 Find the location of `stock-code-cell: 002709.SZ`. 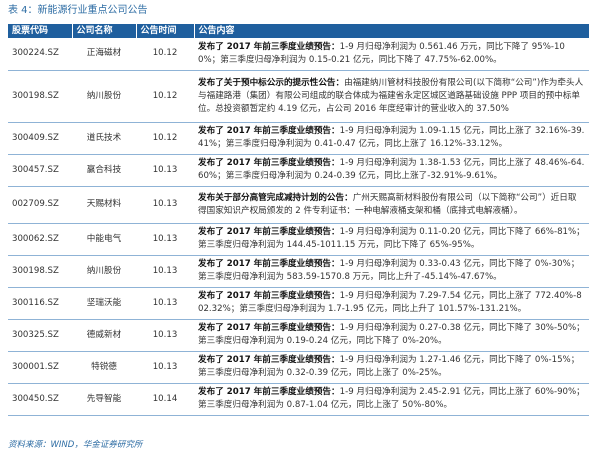

stock-code-cell: 002709.SZ is located at coordinates (40, 205).